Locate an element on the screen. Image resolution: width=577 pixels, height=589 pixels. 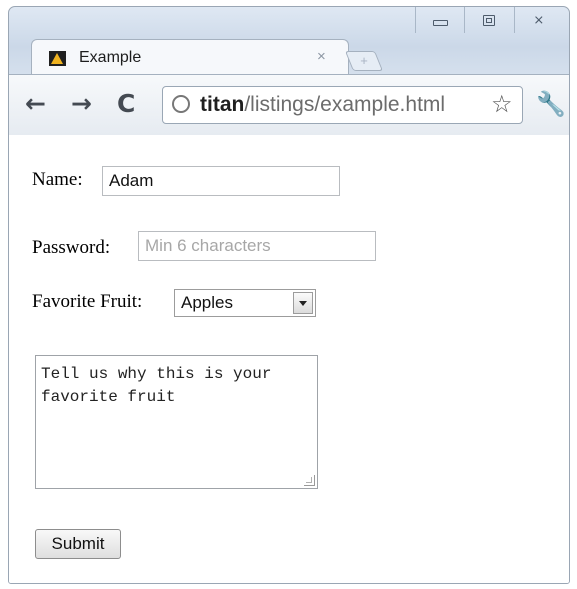
plus-icon: + is located at coordinates (364, 60).